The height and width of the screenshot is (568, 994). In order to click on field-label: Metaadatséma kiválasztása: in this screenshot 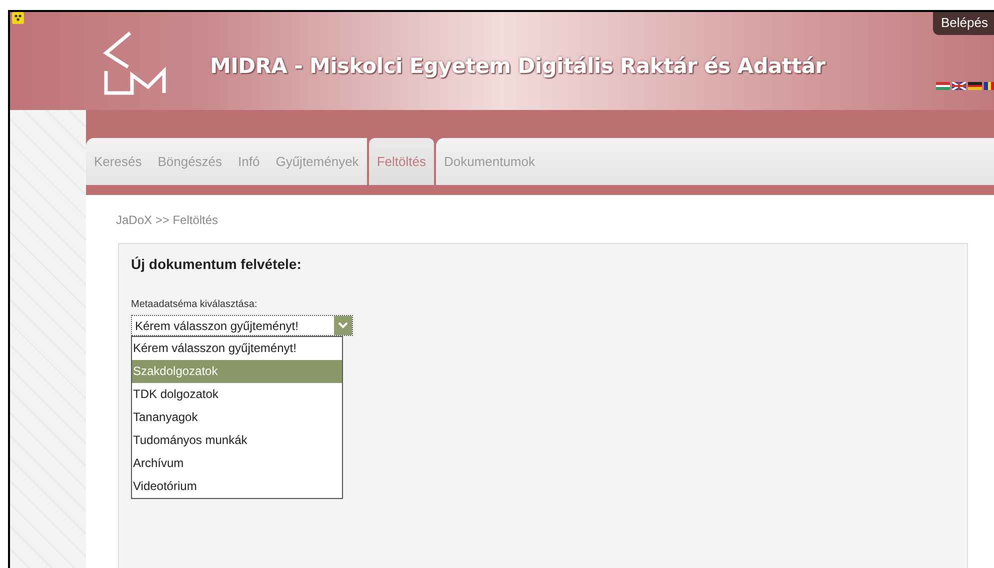, I will do `click(194, 304)`.